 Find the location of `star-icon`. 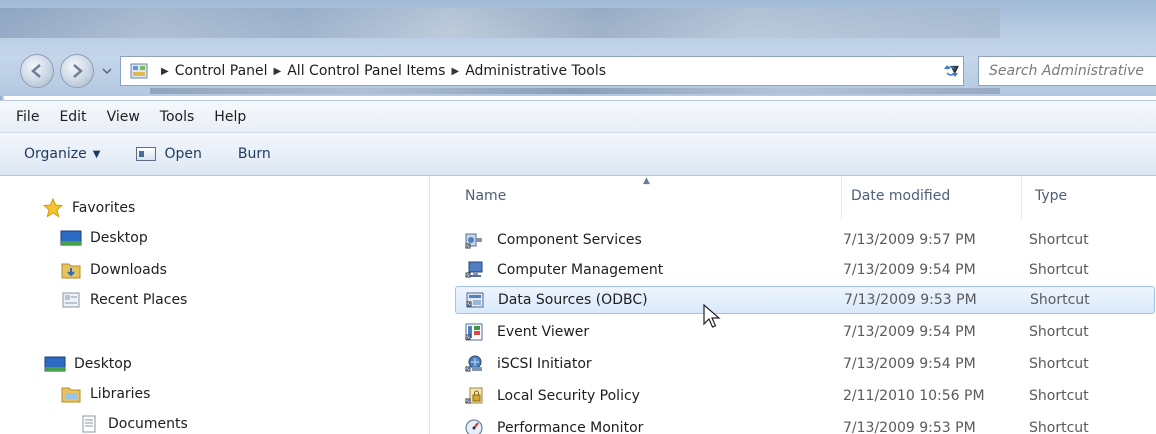

star-icon is located at coordinates (53, 208).